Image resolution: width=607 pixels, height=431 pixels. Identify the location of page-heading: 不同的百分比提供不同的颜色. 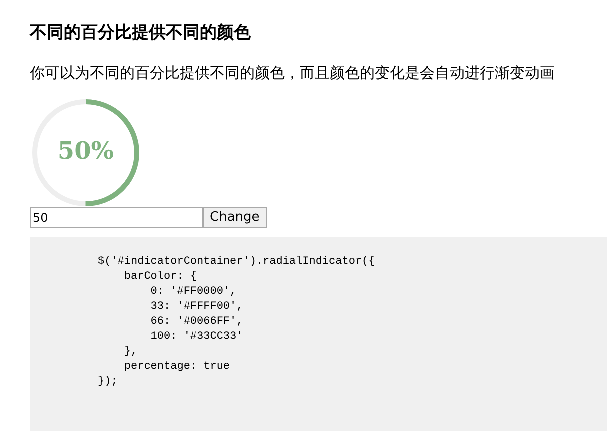
(141, 33).